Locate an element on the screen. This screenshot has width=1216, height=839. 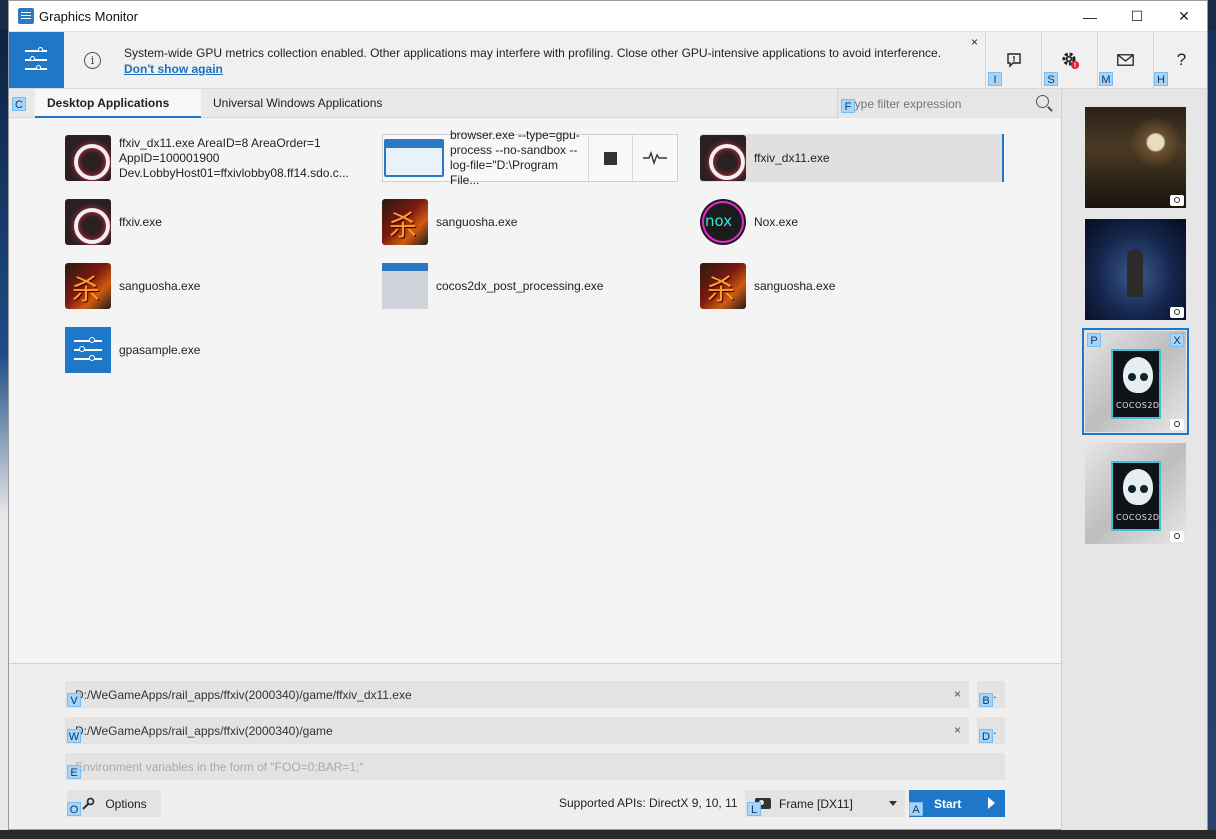
options-button: Options is located at coordinates (114, 803).